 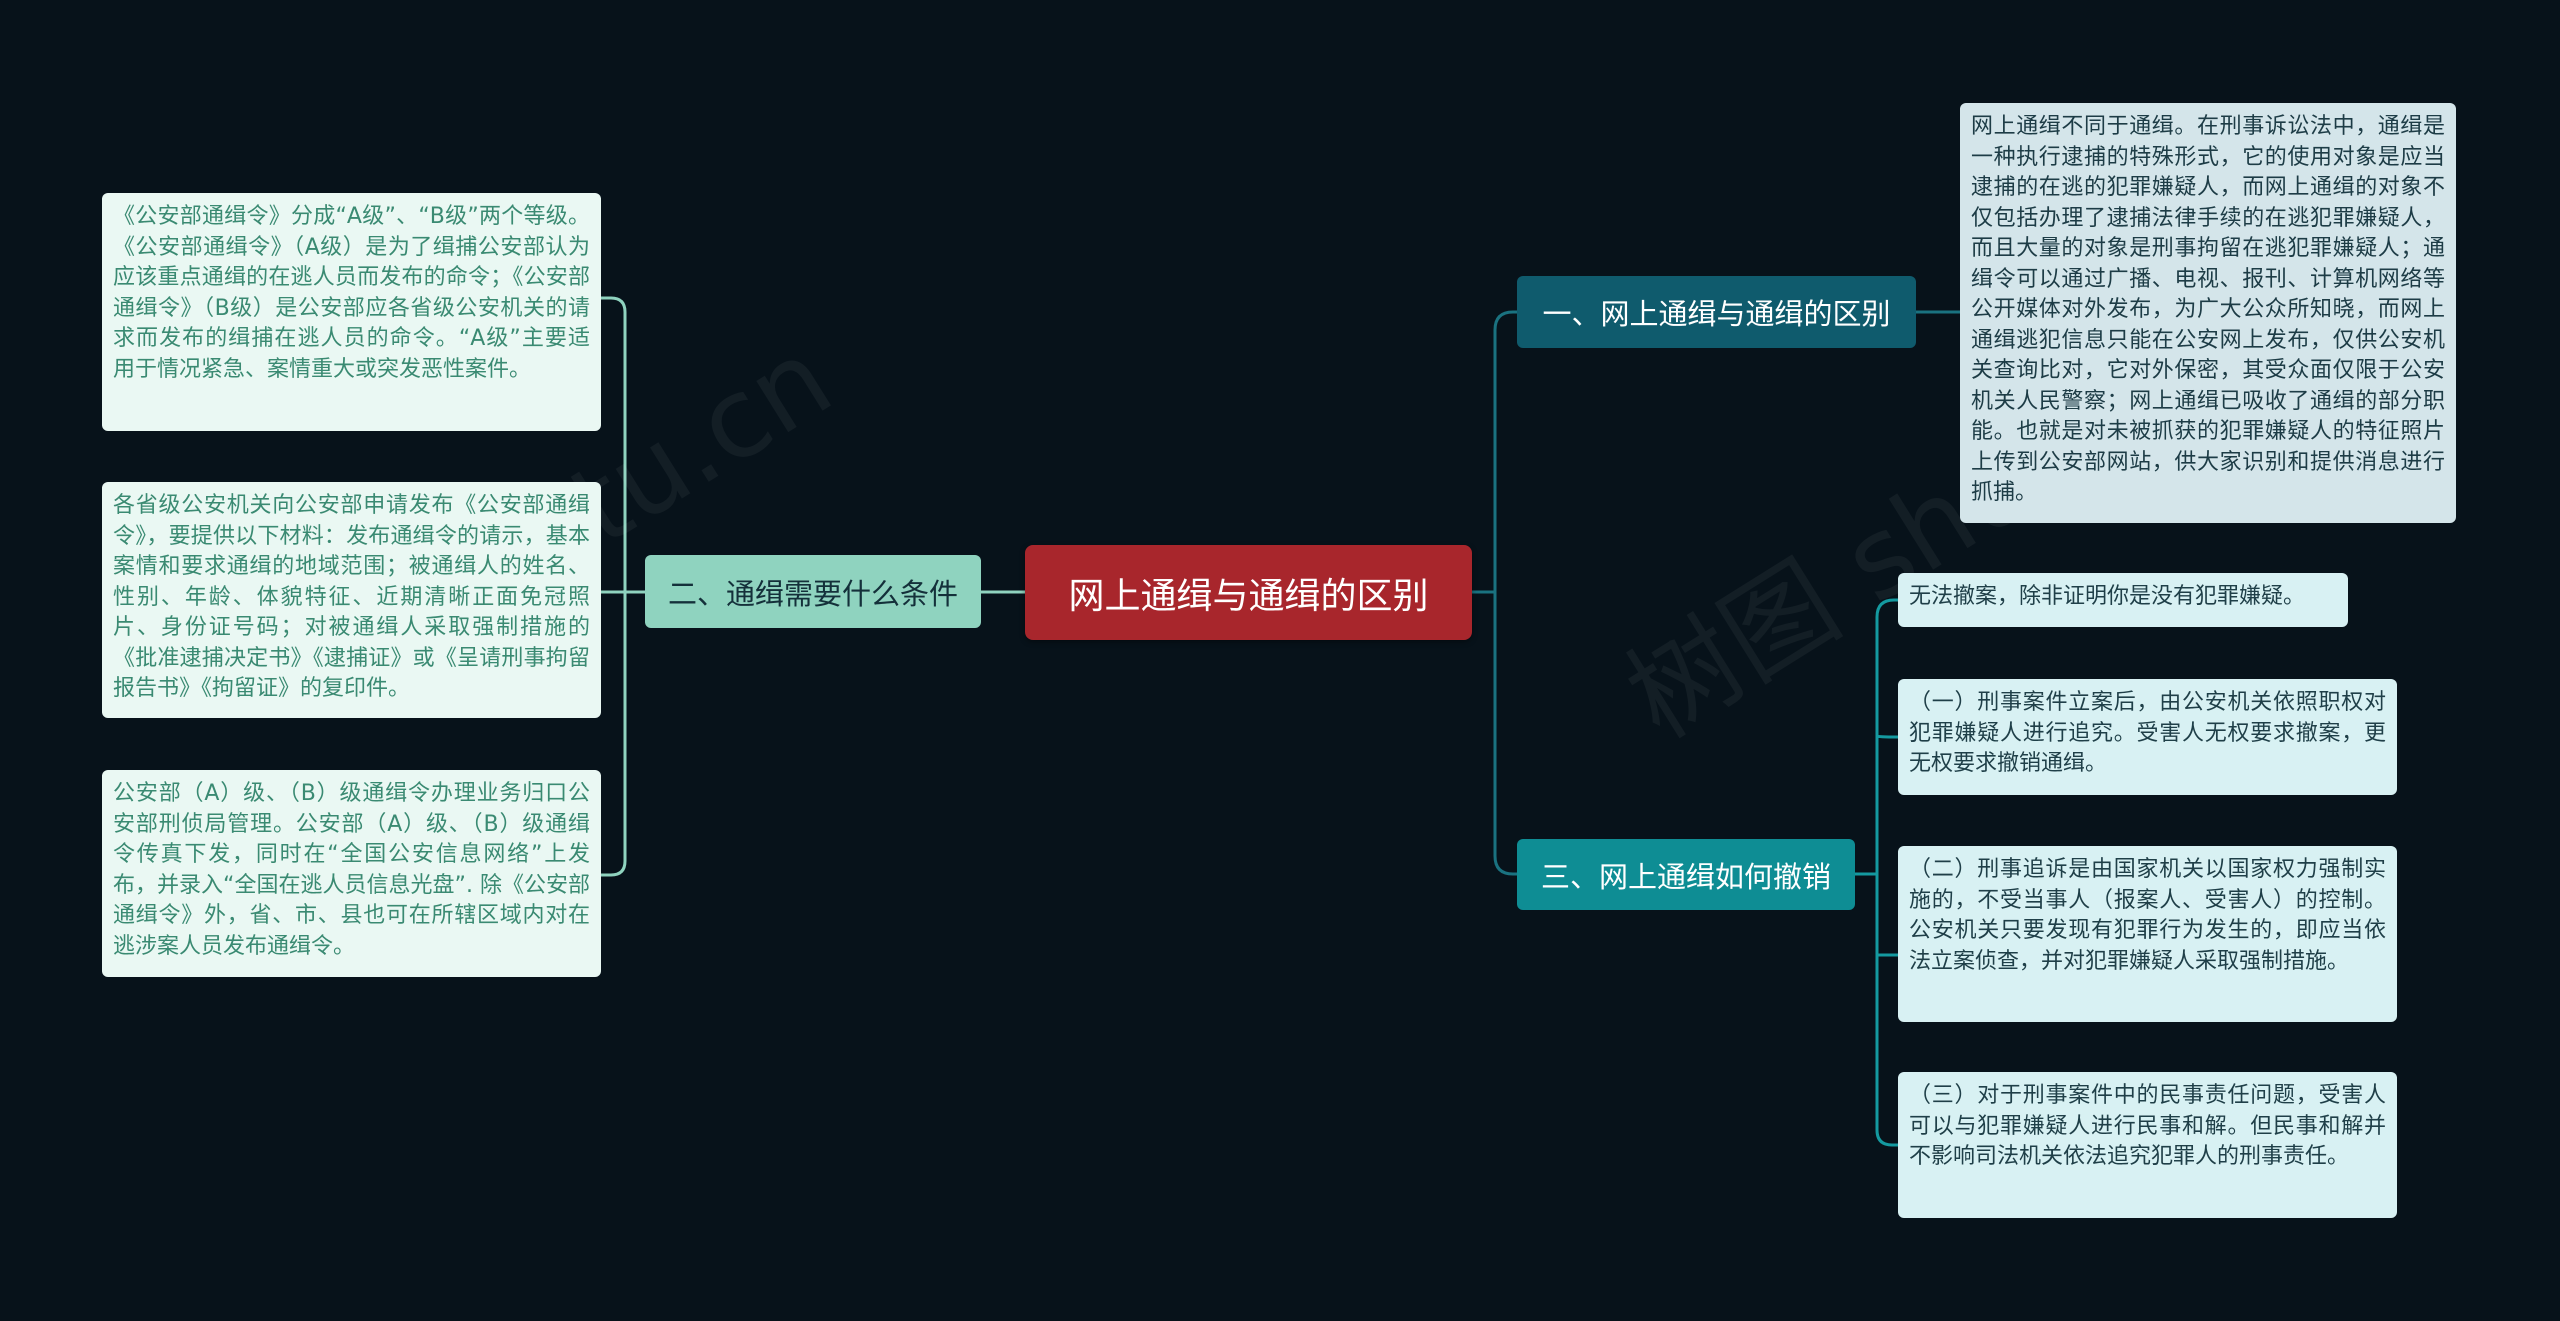 What do you see at coordinates (2123, 600) in the screenshot?
I see `leaf-cannot-revoke: 无法撤案，除非证明你是没有犯罪嫌疑。` at bounding box center [2123, 600].